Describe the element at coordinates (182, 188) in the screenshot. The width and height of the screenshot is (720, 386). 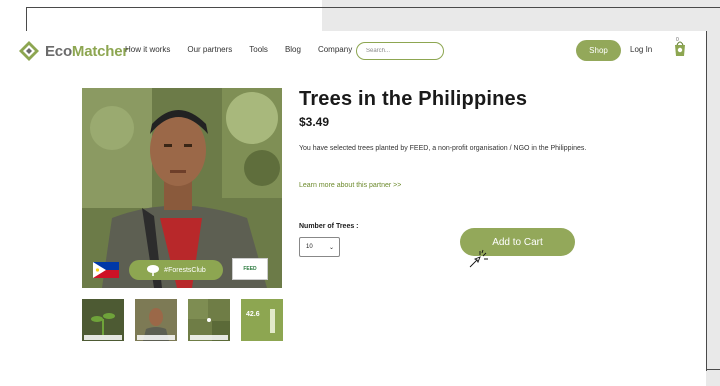
I see `product-main-image: #ForestsClub FEED` at that location.